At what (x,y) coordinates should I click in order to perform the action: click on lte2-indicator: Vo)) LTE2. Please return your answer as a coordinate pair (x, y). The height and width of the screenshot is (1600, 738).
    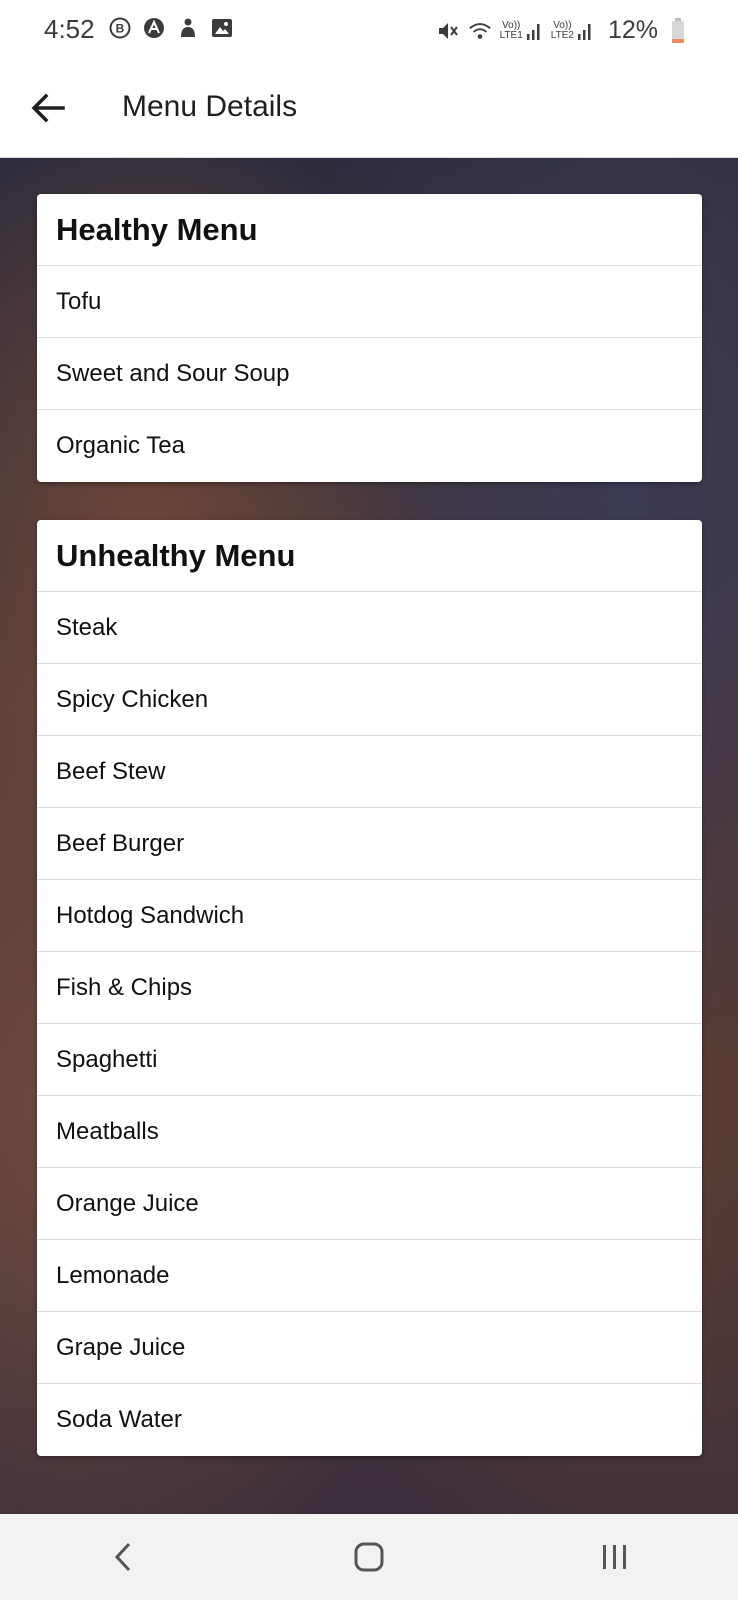
    Looking at the image, I should click on (572, 31).